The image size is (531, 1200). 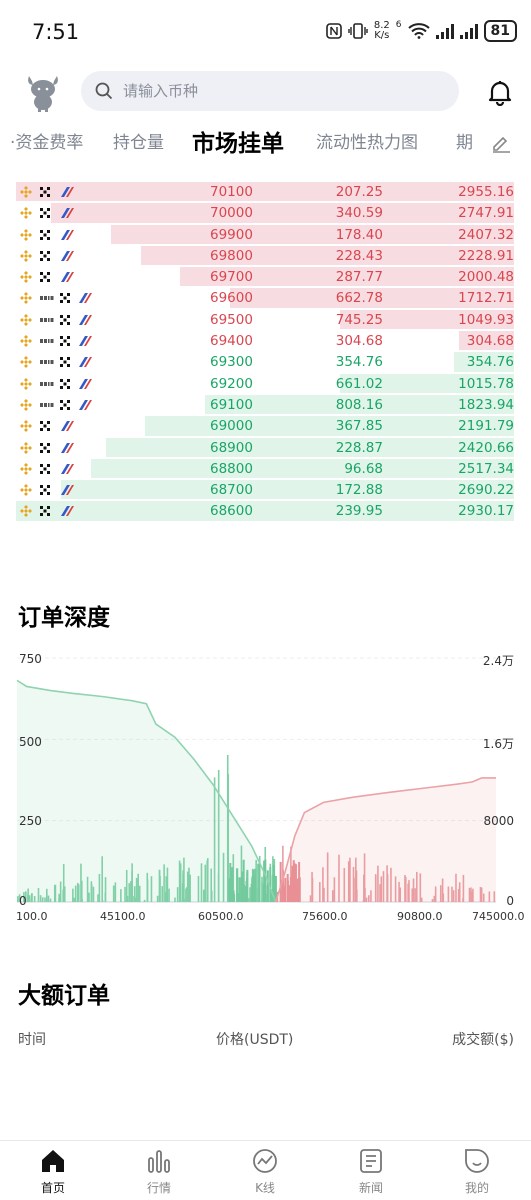 What do you see at coordinates (265, 383) in the screenshot?
I see `bid-row: 69200 661.02 1015.78` at bounding box center [265, 383].